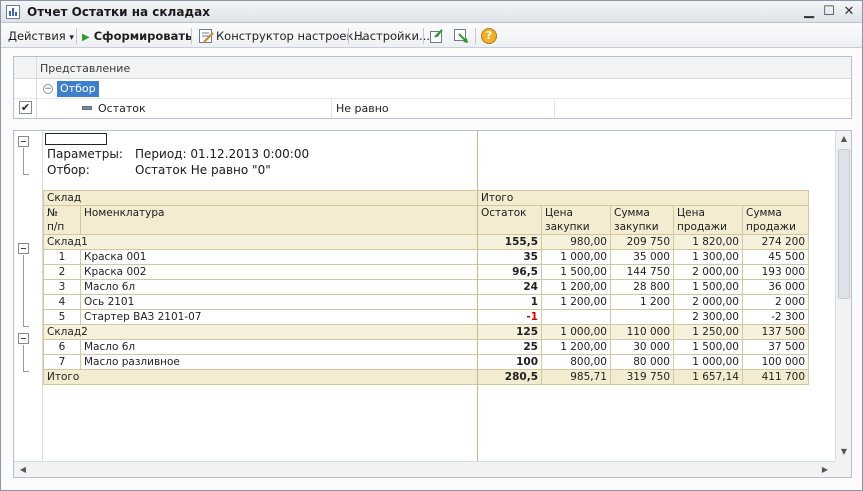 This screenshot has width=863, height=491. What do you see at coordinates (424, 469) in the screenshot?
I see `horizontal-scrollbar: ◀ ▶` at bounding box center [424, 469].